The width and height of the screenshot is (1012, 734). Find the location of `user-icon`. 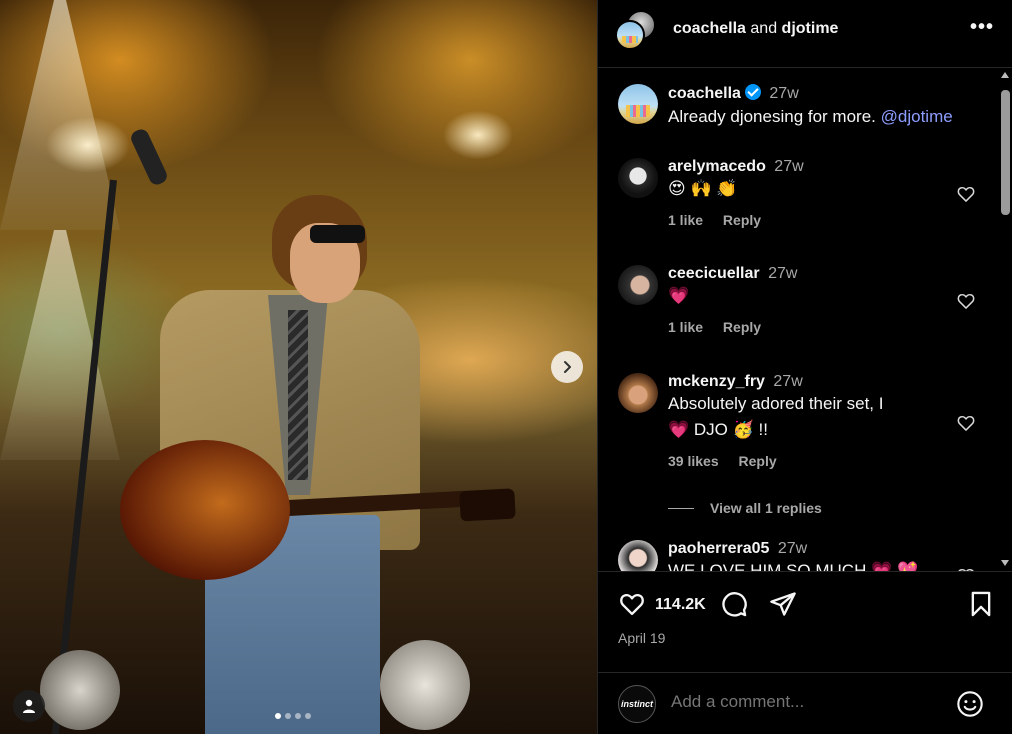

user-icon is located at coordinates (29, 706).